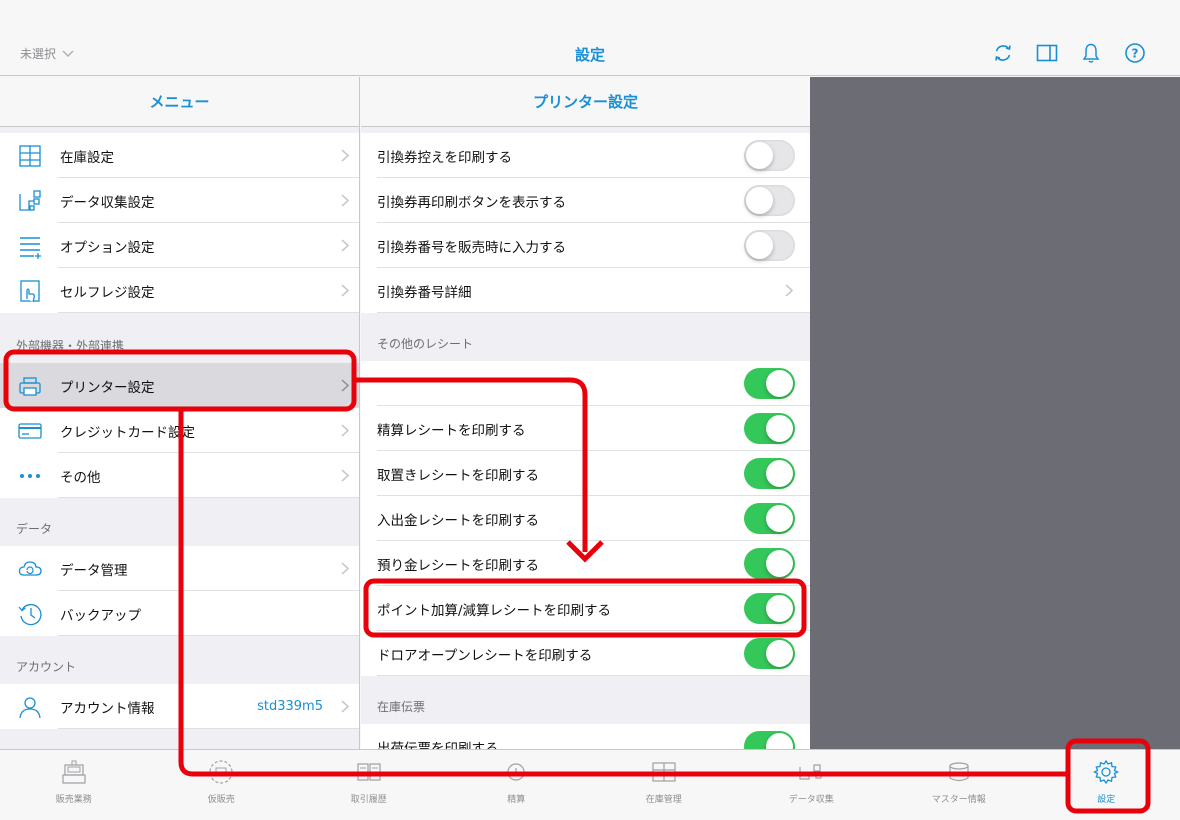 This screenshot has width=1180, height=820. I want to click on account-id-value: std339m5, so click(290, 706).